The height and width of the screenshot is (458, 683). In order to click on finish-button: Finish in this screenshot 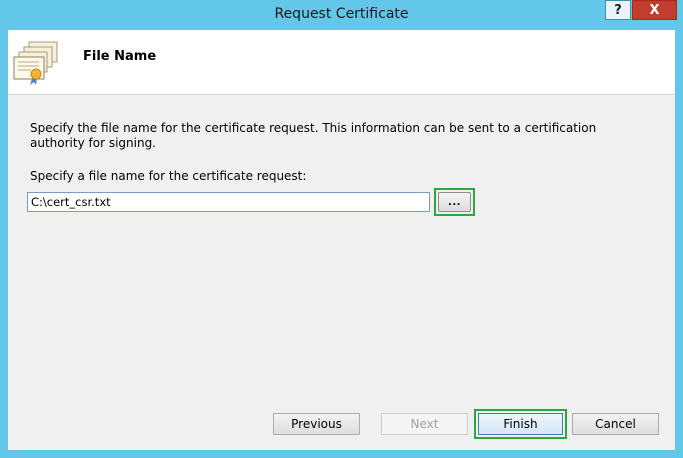, I will do `click(520, 424)`.